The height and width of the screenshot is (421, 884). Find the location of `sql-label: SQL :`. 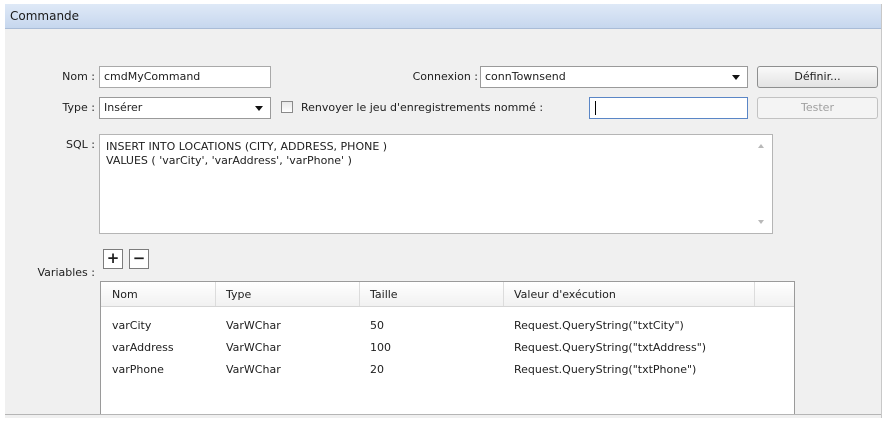

sql-label: SQL : is located at coordinates (80, 144).